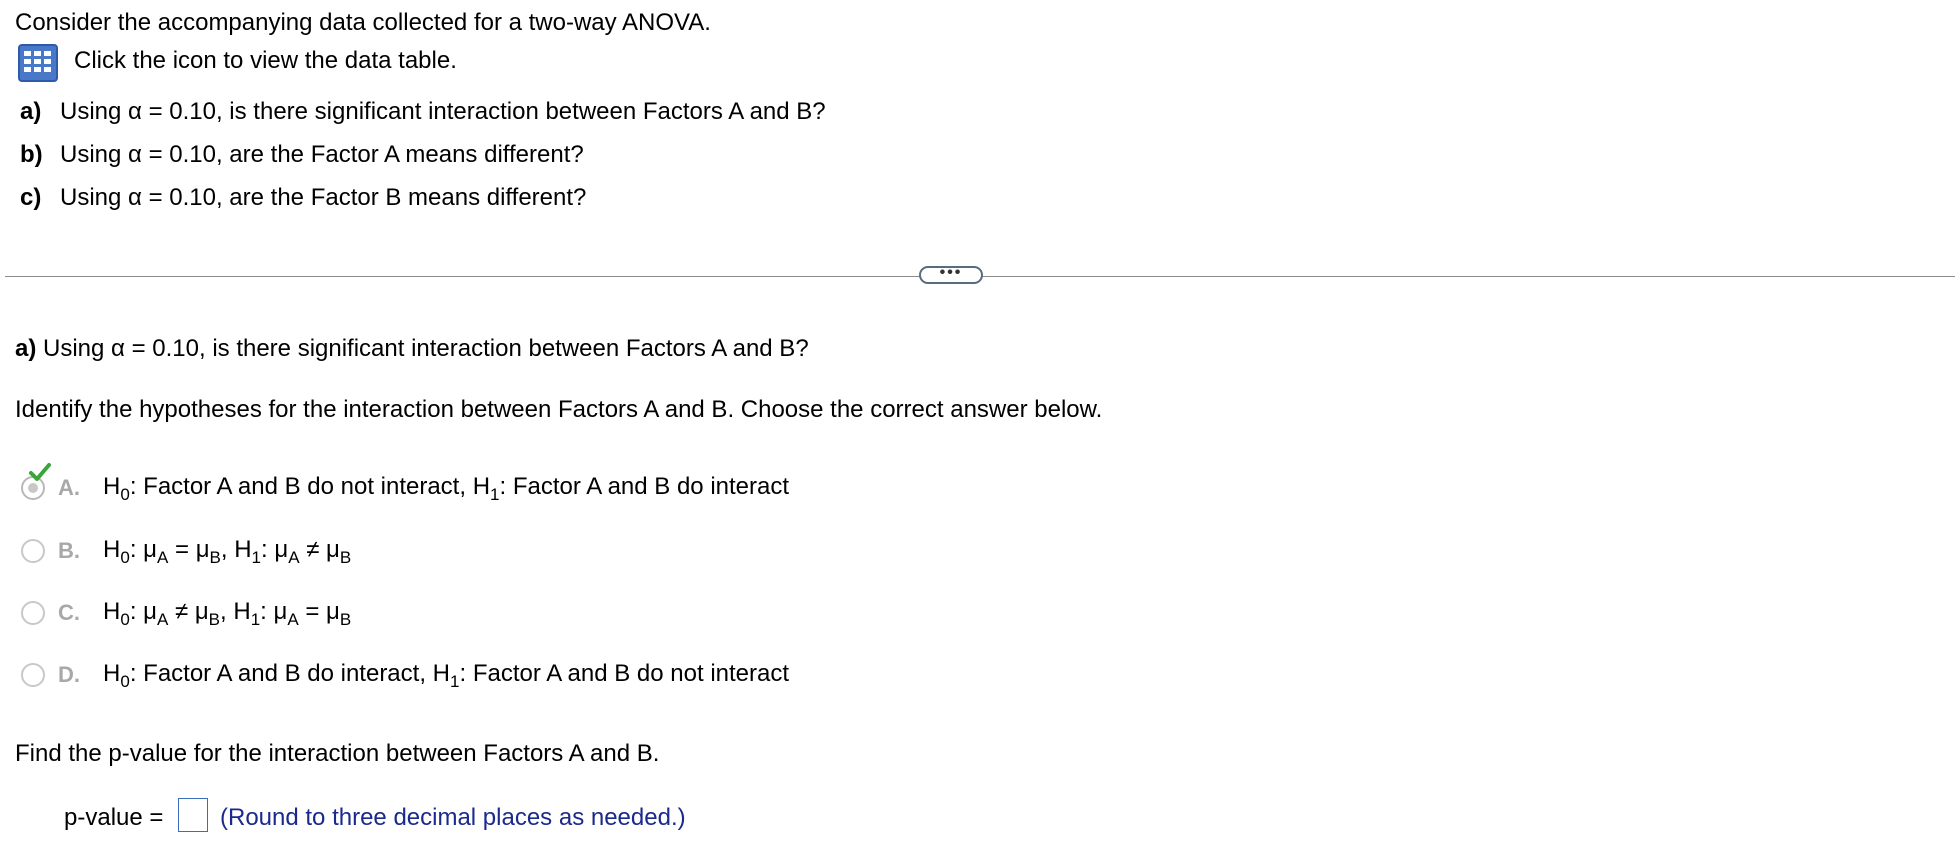 This screenshot has width=1960, height=858. What do you see at coordinates (31, 111) in the screenshot?
I see `question-letter: a)` at bounding box center [31, 111].